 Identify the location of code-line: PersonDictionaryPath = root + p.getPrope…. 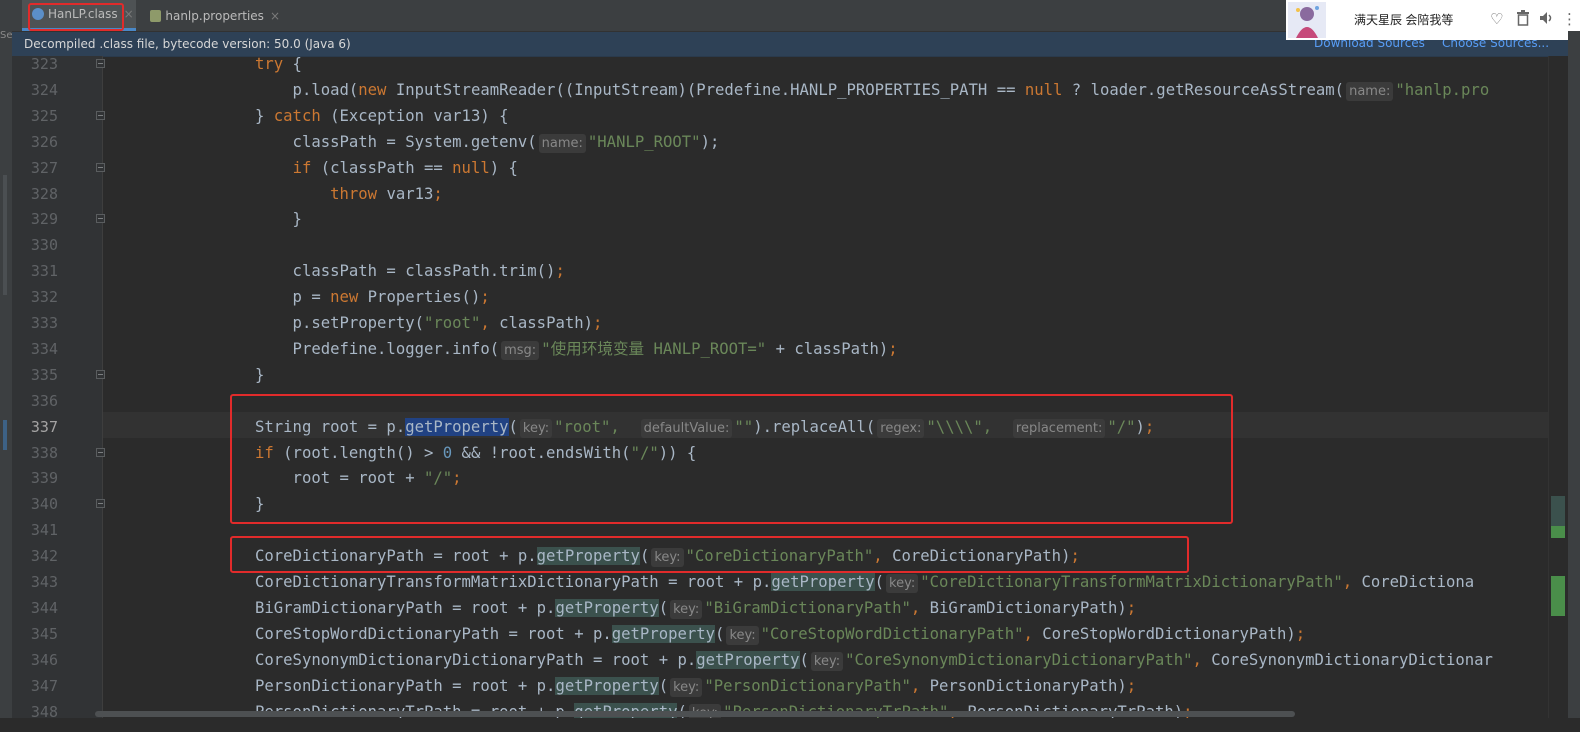
(695, 686).